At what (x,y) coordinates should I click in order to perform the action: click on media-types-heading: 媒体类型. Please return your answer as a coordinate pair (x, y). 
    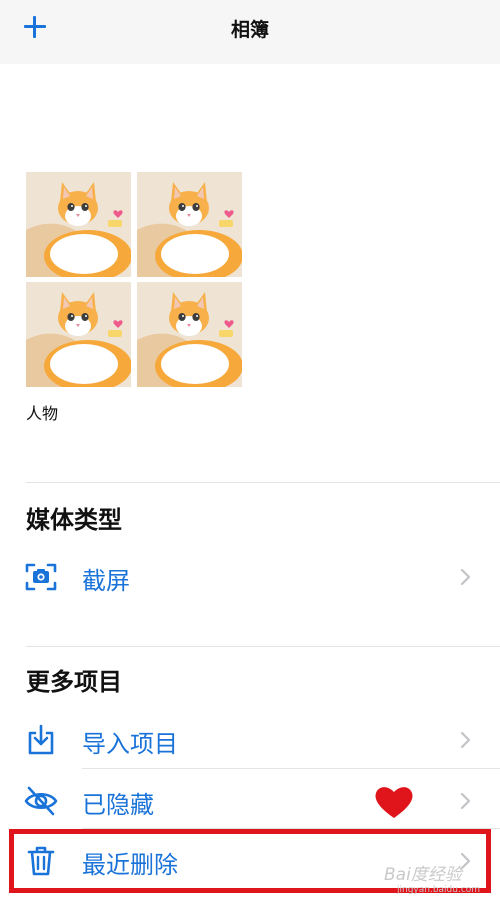
    Looking at the image, I should click on (74, 520).